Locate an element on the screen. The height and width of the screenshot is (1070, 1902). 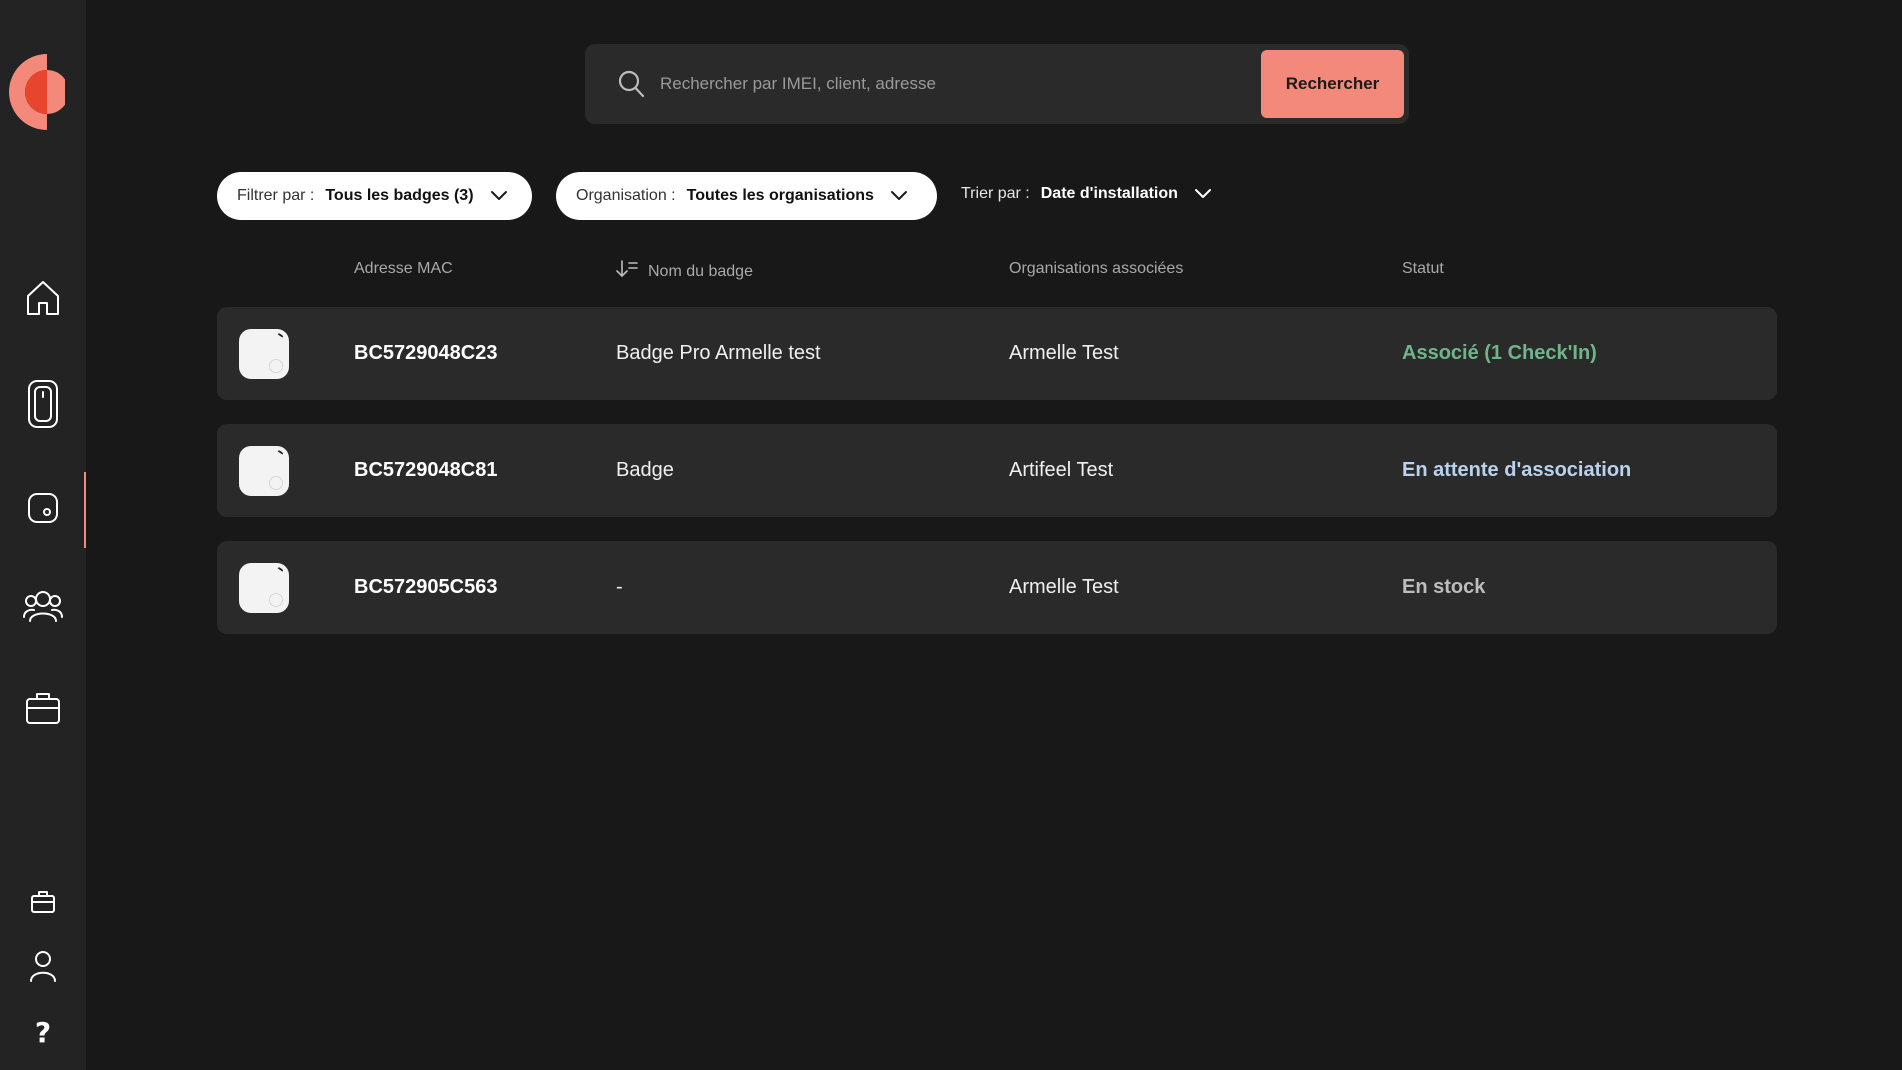
sidebar-item-users is located at coordinates (43, 608).